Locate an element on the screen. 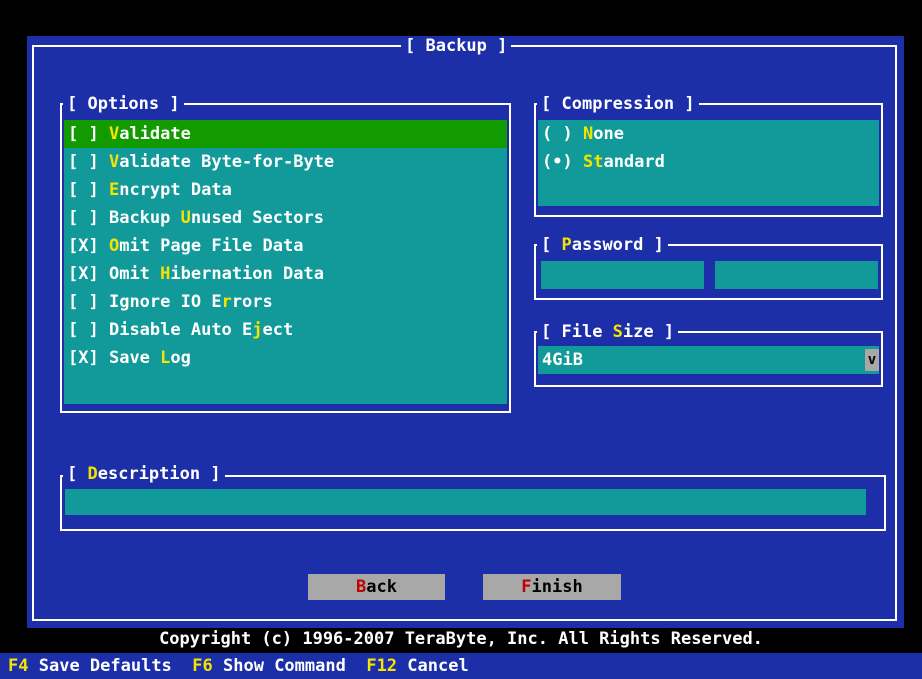 The height and width of the screenshot is (679, 922). compression-label: Standard is located at coordinates (623, 162).